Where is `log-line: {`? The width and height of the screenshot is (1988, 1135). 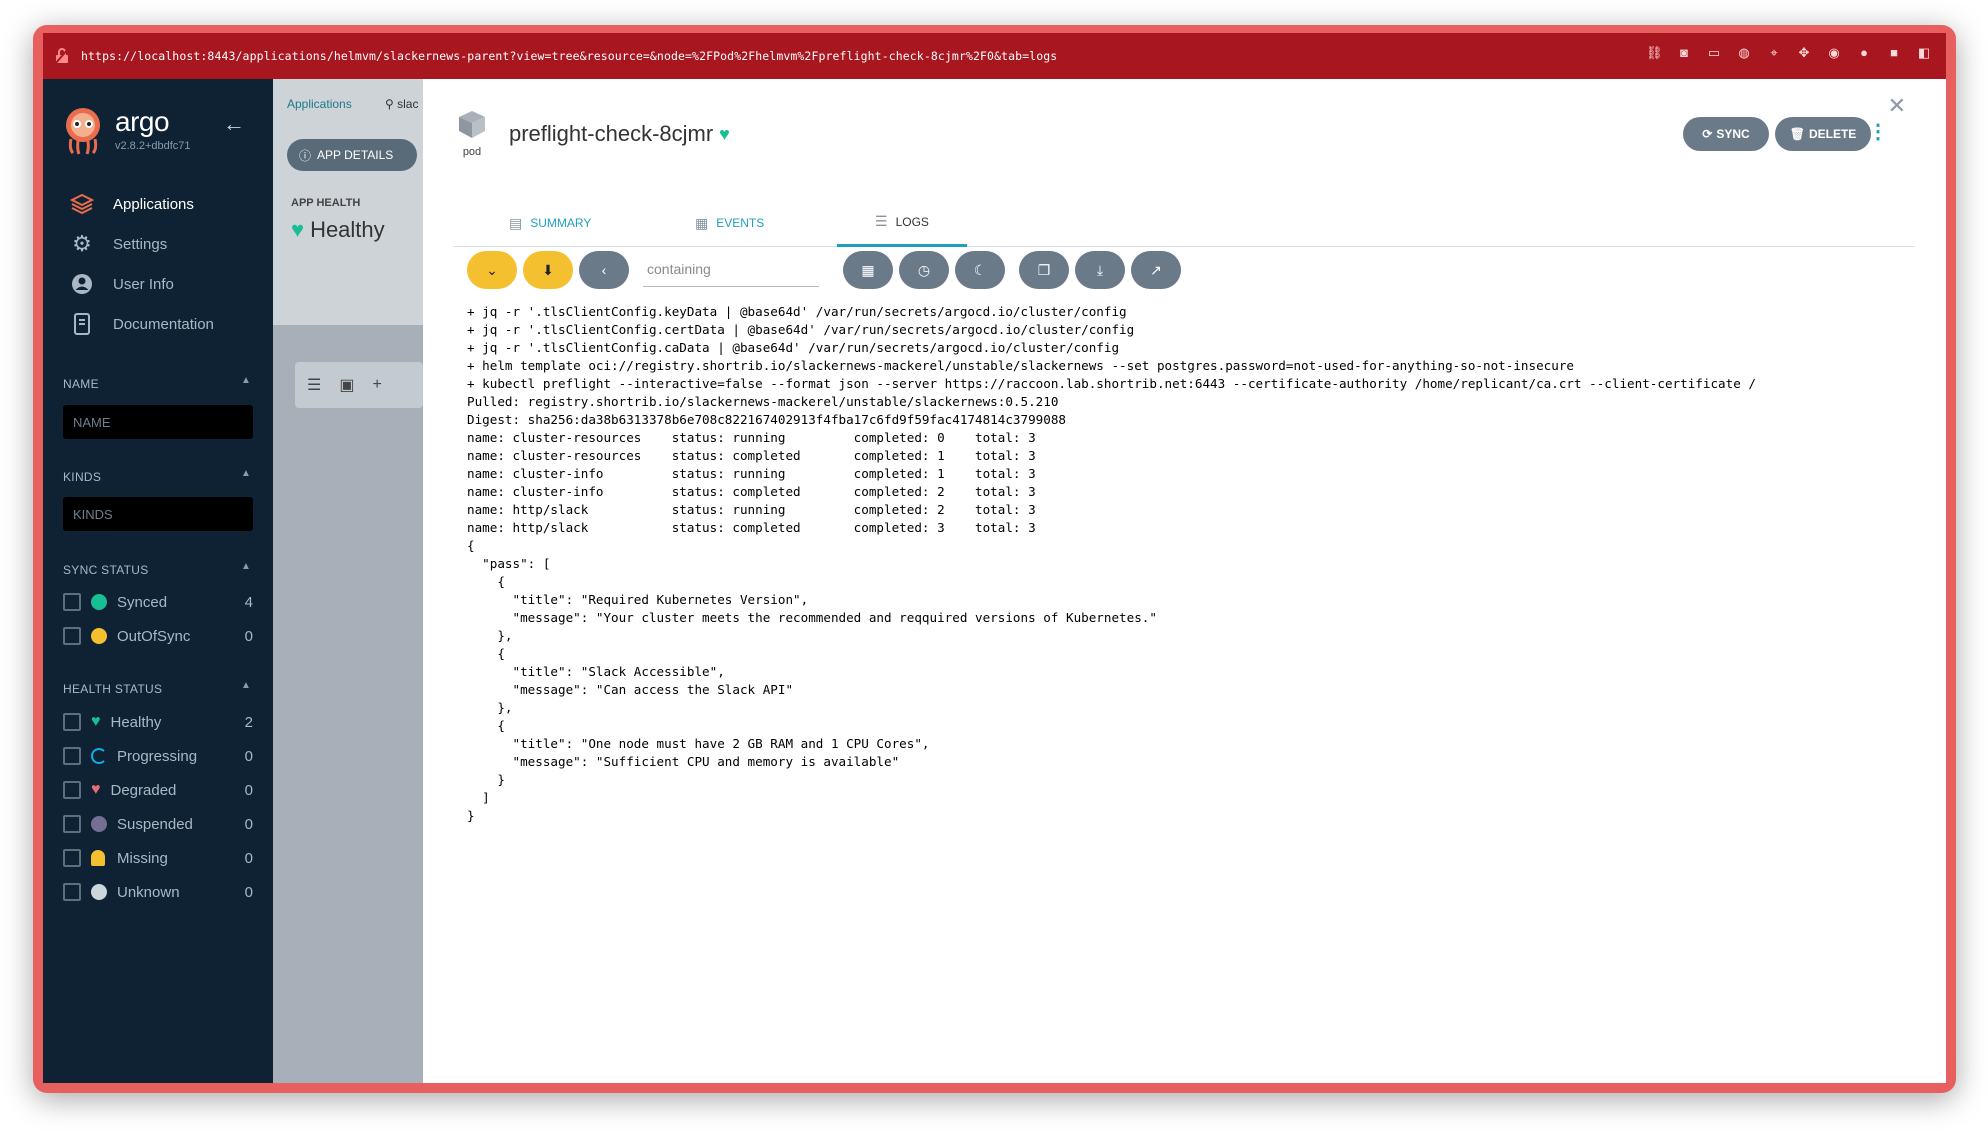
log-line: { is located at coordinates (486, 725).